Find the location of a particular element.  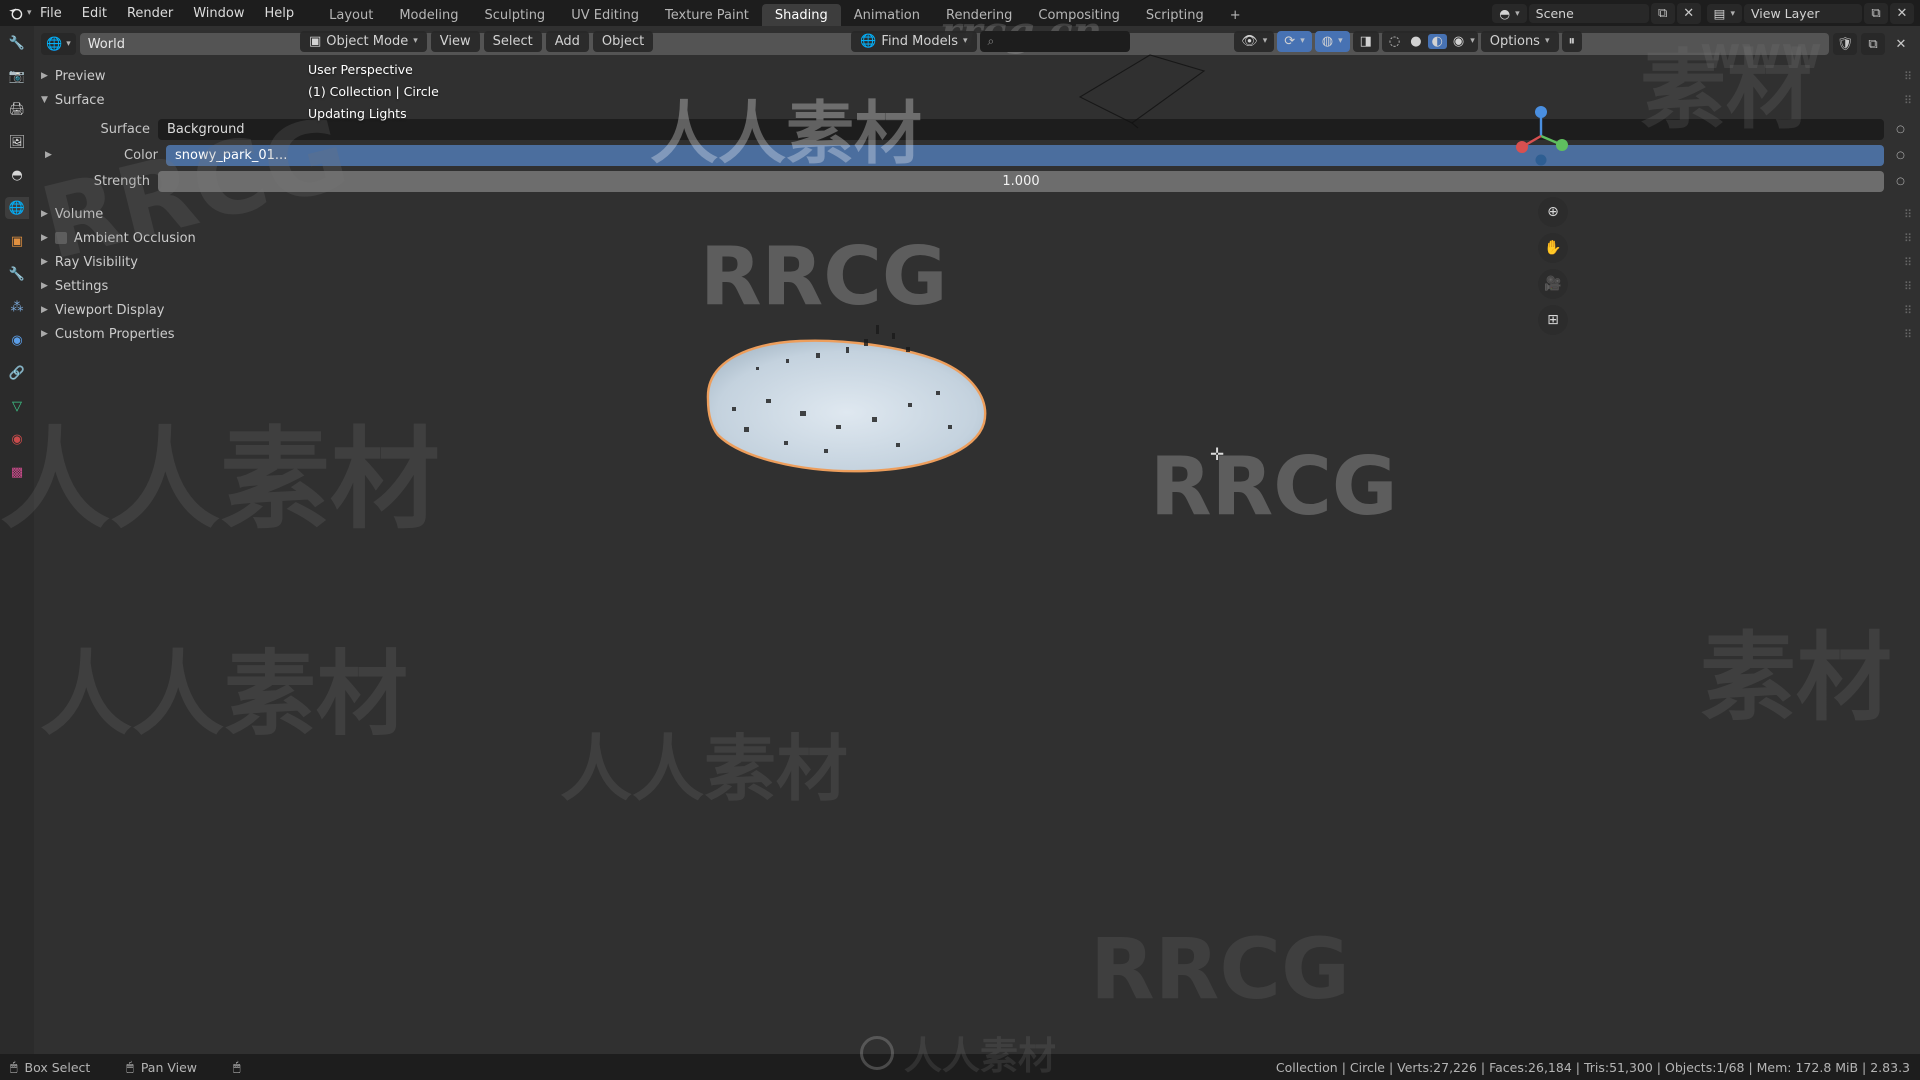

remove-view-layer-button: ✕ is located at coordinates (1902, 13).